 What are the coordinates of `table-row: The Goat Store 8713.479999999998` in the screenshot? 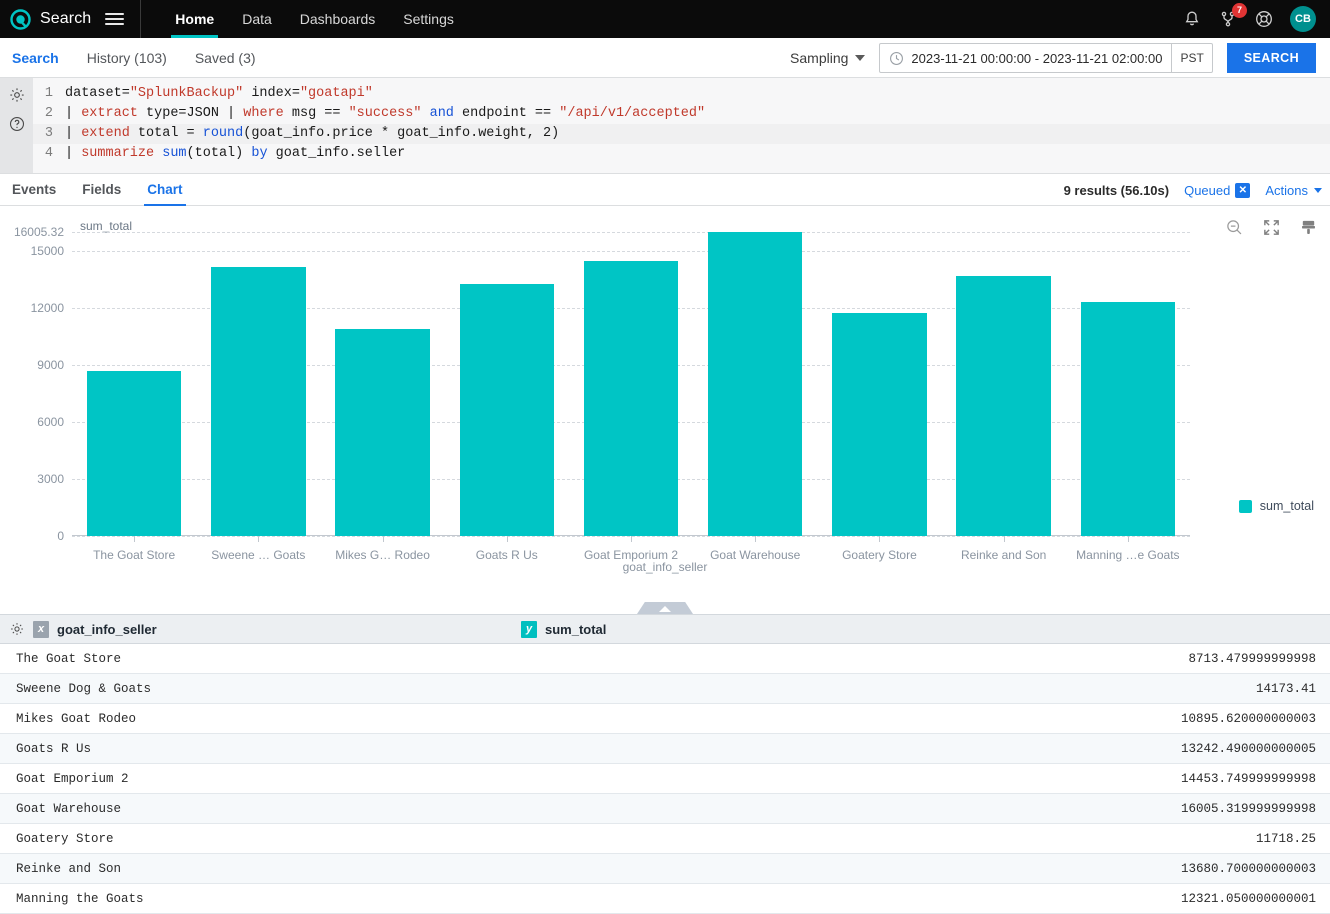 It's located at (665, 659).